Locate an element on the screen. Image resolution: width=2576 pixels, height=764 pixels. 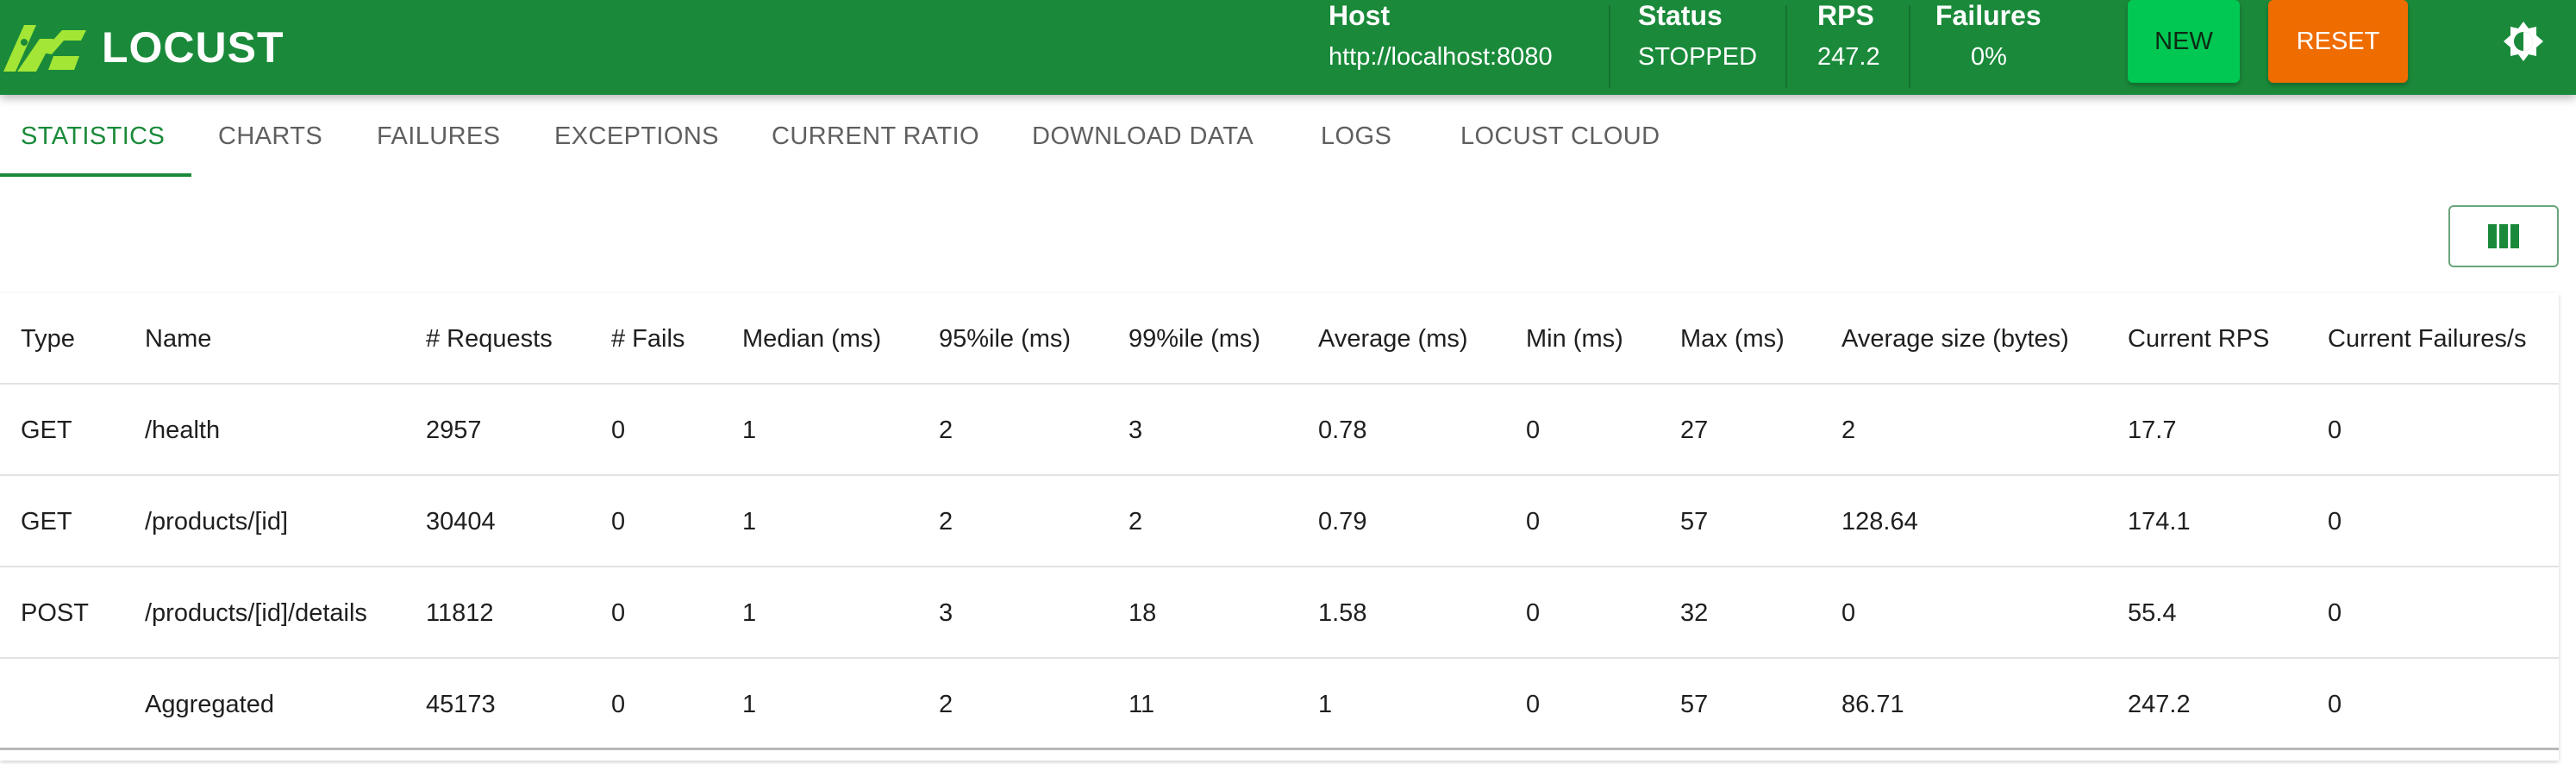
host-label: Host is located at coordinates (1360, 15).